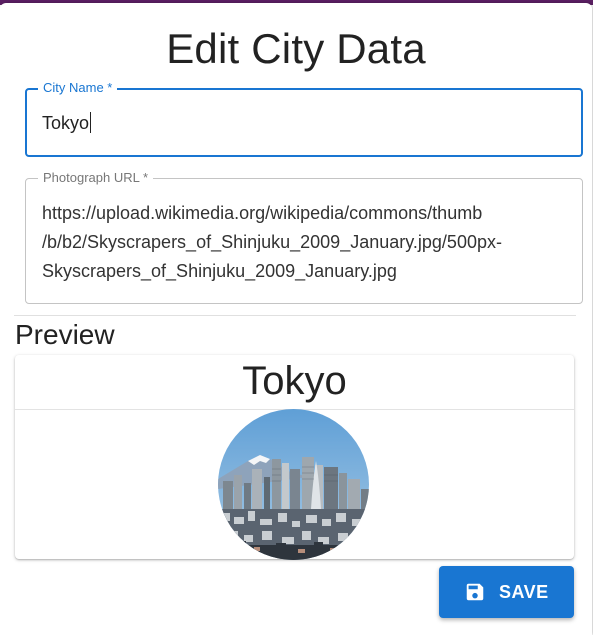  I want to click on city-name-value: Tokyo, so click(66, 123).